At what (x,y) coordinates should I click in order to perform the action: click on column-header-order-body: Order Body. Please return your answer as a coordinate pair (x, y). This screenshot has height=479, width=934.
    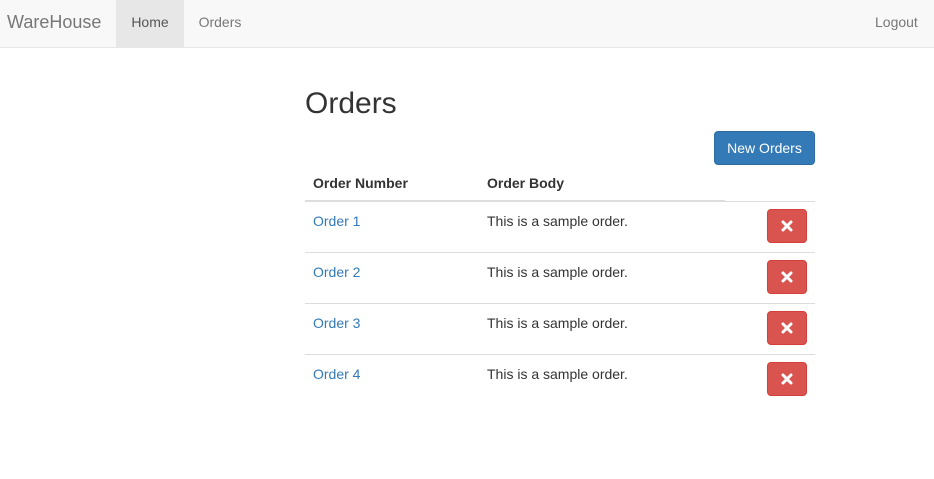
    Looking at the image, I should click on (526, 183).